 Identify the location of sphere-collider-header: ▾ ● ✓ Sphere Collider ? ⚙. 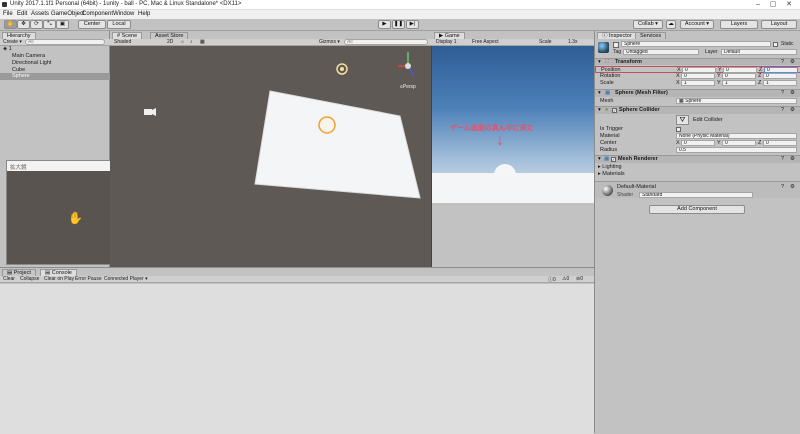
(697, 110).